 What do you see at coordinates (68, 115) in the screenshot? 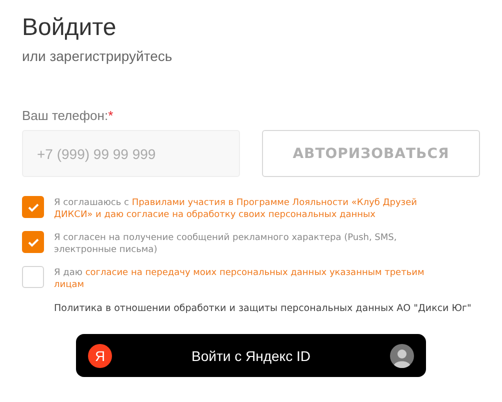
I see `phone-label: Ваш телефон:*` at bounding box center [68, 115].